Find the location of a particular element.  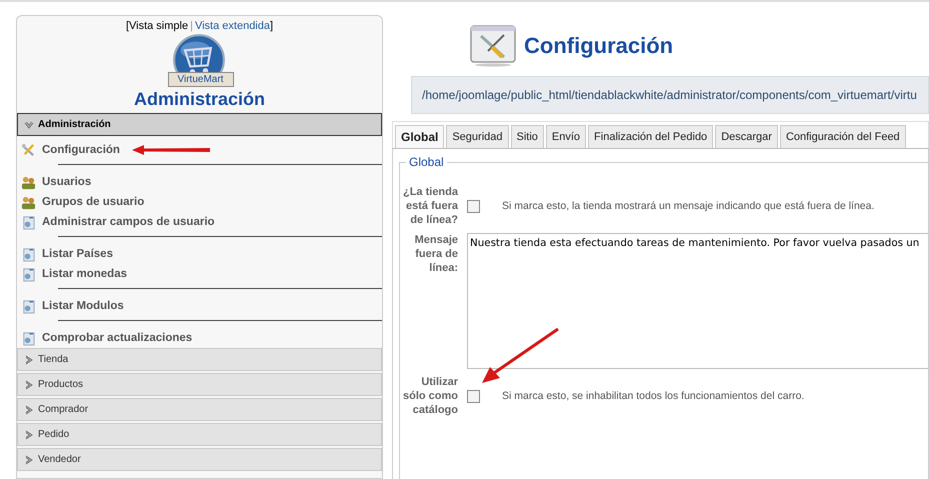

tab: Seguridad is located at coordinates (477, 136).